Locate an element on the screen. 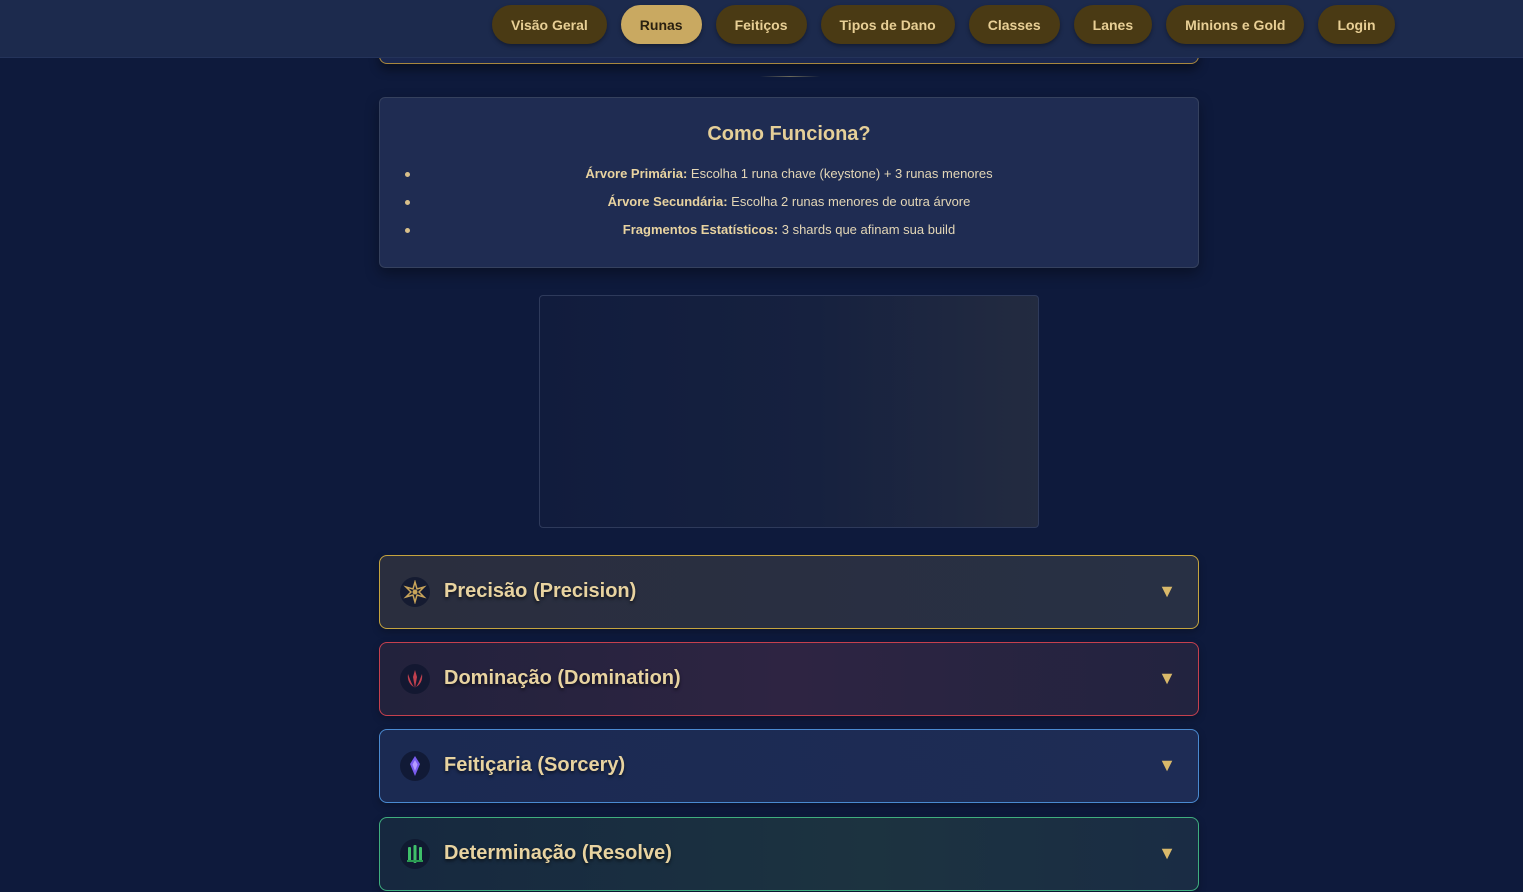 The image size is (1523, 892). domination-icon is located at coordinates (415, 679).